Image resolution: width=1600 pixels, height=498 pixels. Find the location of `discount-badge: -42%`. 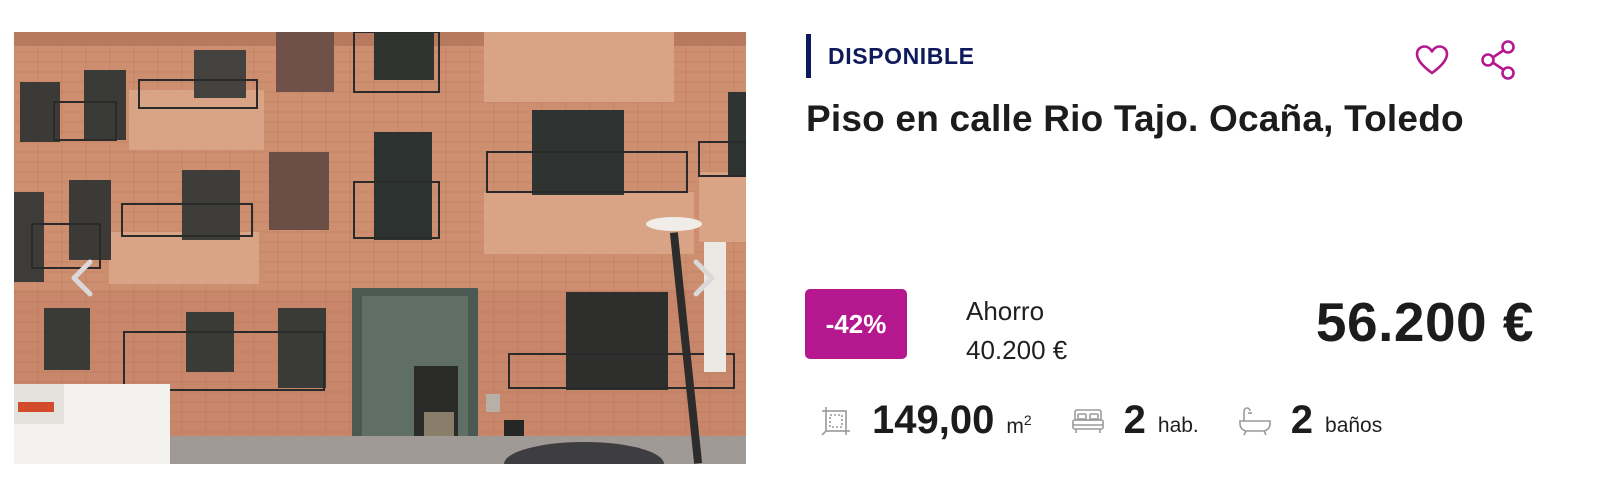

discount-badge: -42% is located at coordinates (856, 324).